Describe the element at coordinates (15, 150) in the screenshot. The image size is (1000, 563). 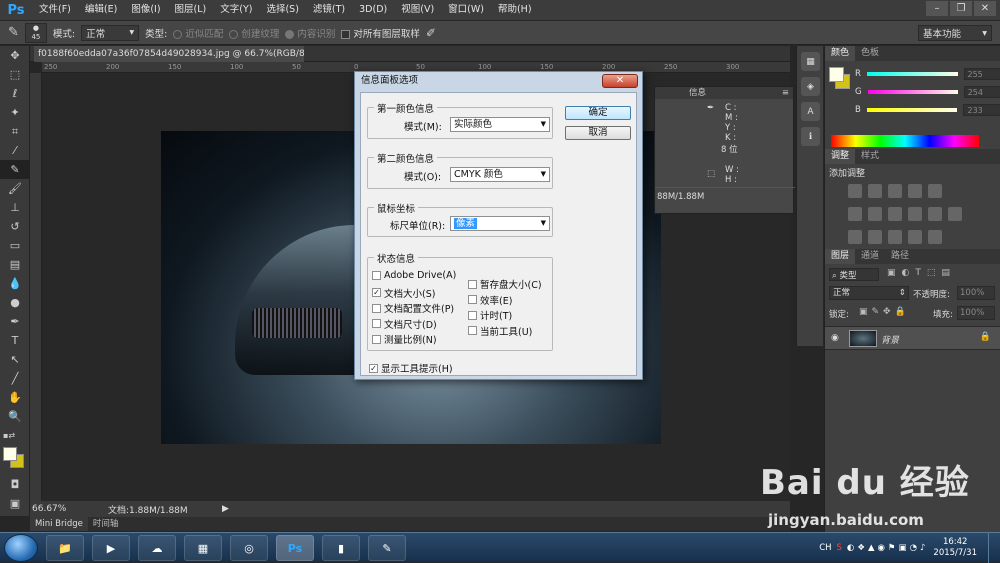
I see `eyedropper-tool-icon: ⁄` at that location.